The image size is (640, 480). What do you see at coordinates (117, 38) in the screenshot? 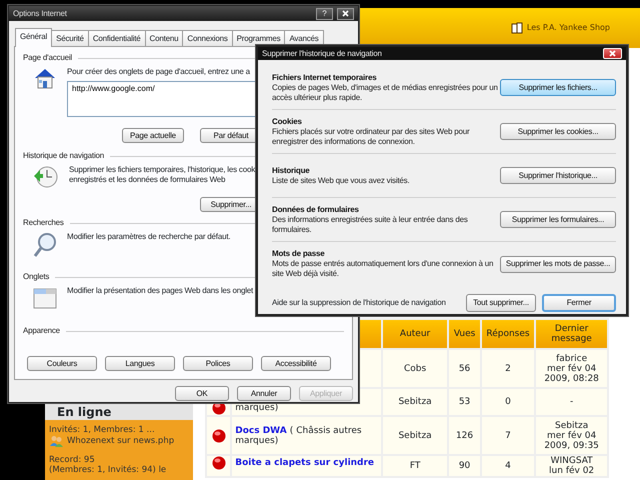
I see `tab: Confidentialité` at bounding box center [117, 38].